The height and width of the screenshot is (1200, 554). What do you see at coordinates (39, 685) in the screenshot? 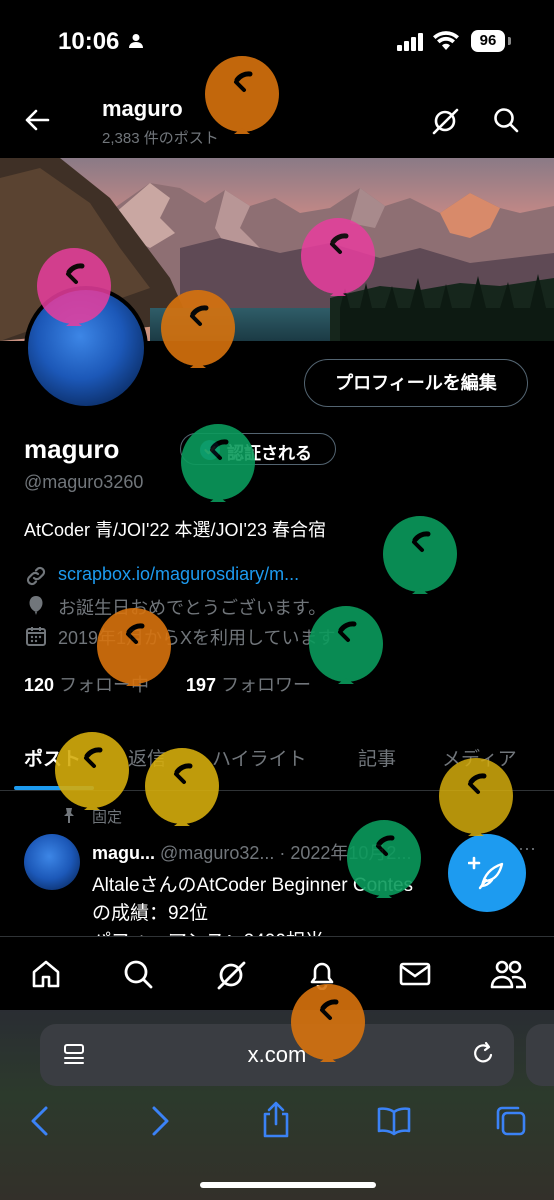
I see `following-count: 120` at bounding box center [39, 685].